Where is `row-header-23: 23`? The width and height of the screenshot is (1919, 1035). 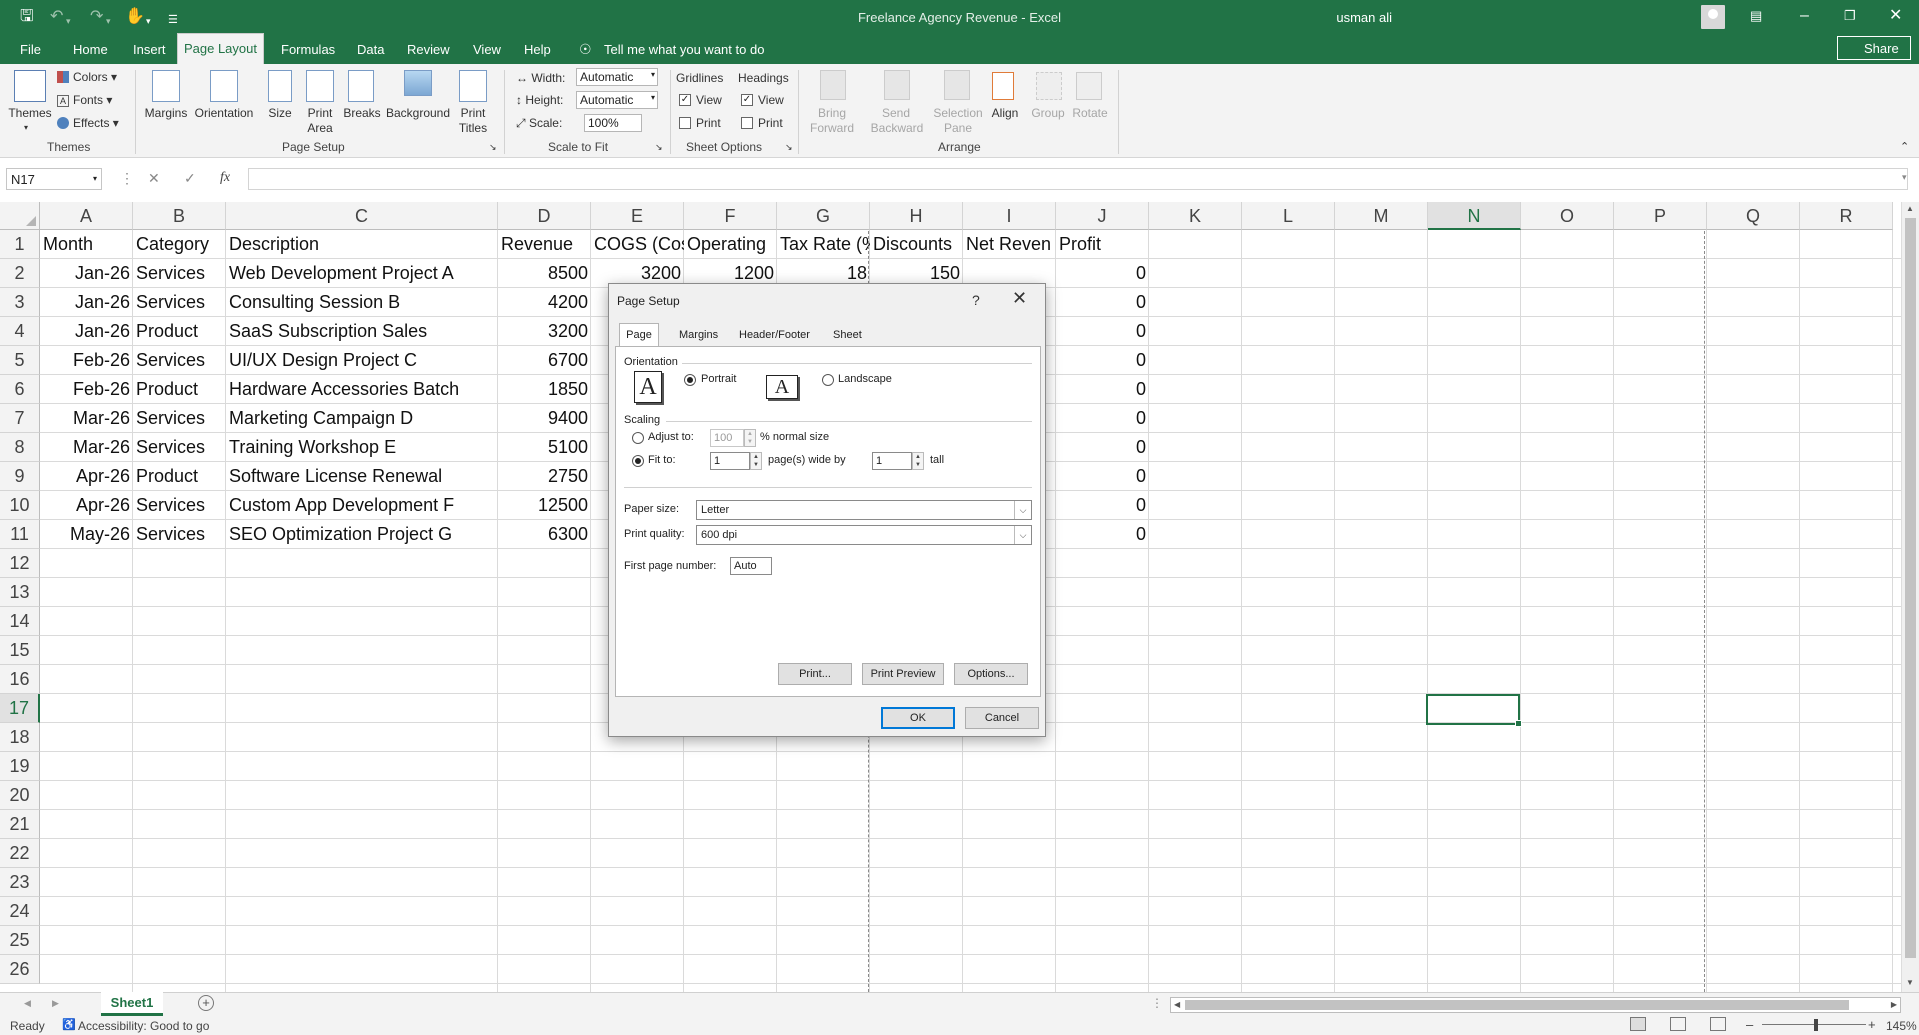
row-header-23: 23 is located at coordinates (20, 882).